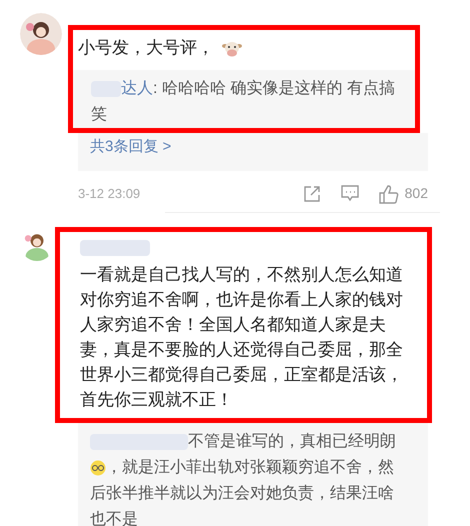 The width and height of the screenshot is (470, 526). Describe the element at coordinates (115, 248) in the screenshot. I see `redacted-block` at that location.